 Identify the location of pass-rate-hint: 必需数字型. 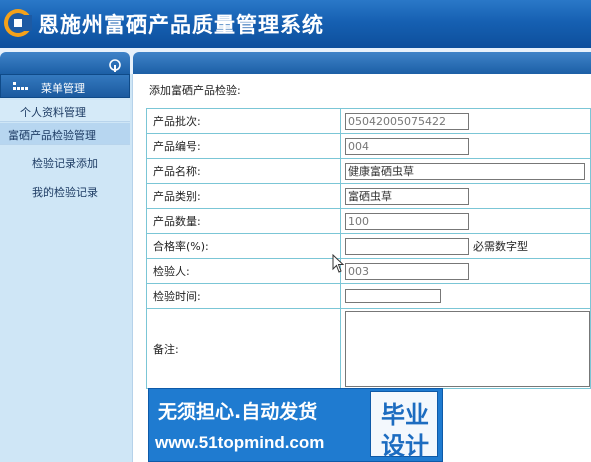
(500, 246).